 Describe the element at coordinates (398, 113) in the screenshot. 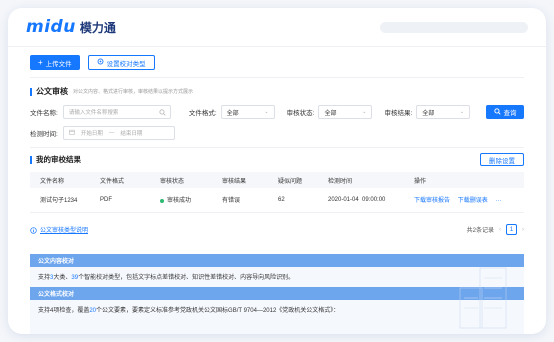

I see `result-label: 审核结果:` at that location.